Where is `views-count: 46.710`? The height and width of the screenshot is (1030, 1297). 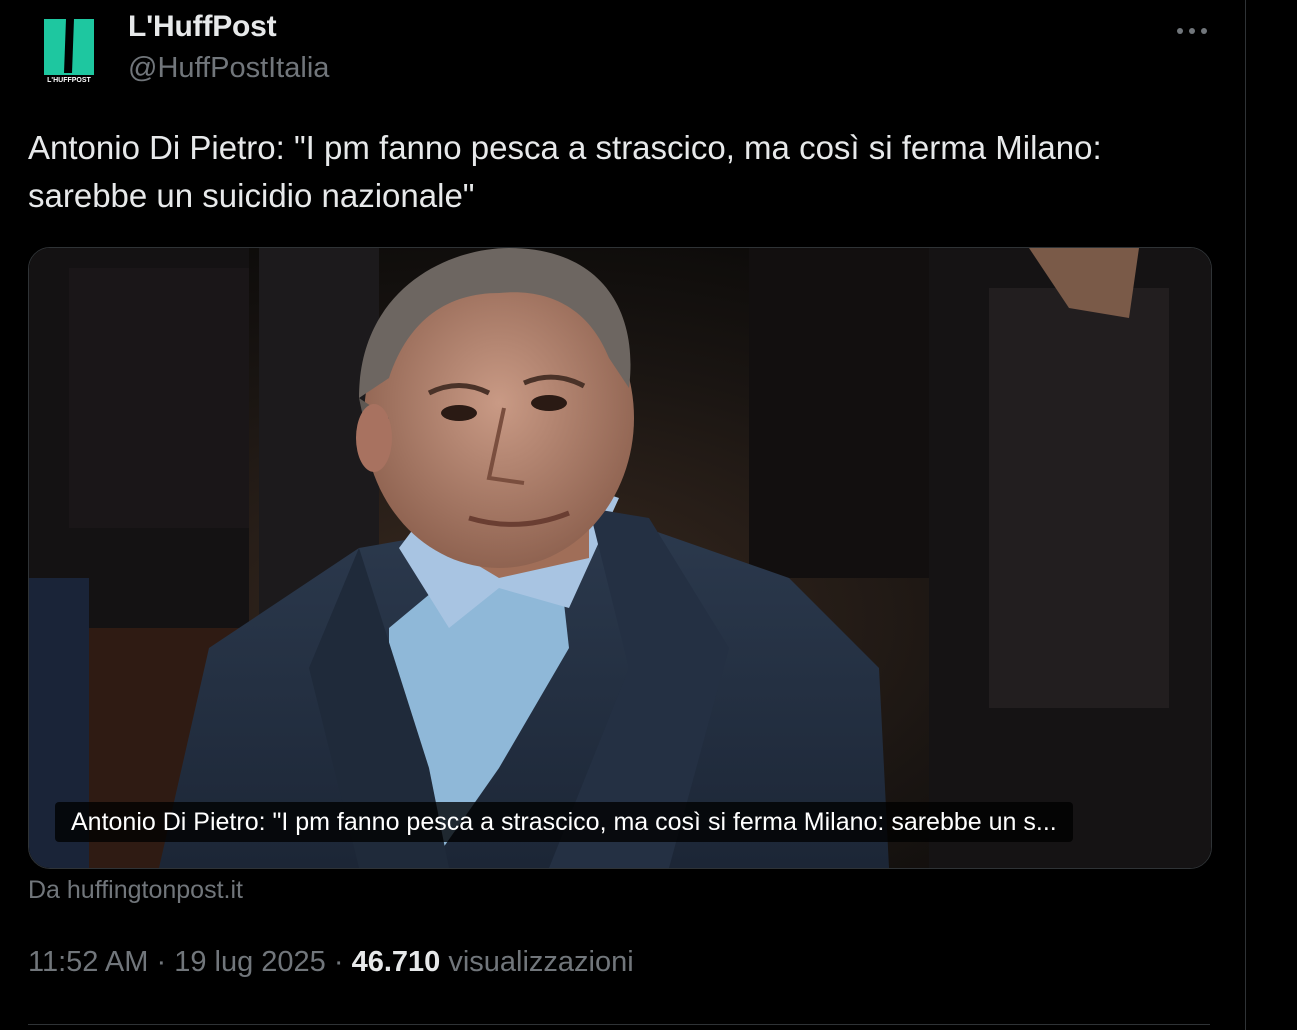
views-count: 46.710 is located at coordinates (396, 962).